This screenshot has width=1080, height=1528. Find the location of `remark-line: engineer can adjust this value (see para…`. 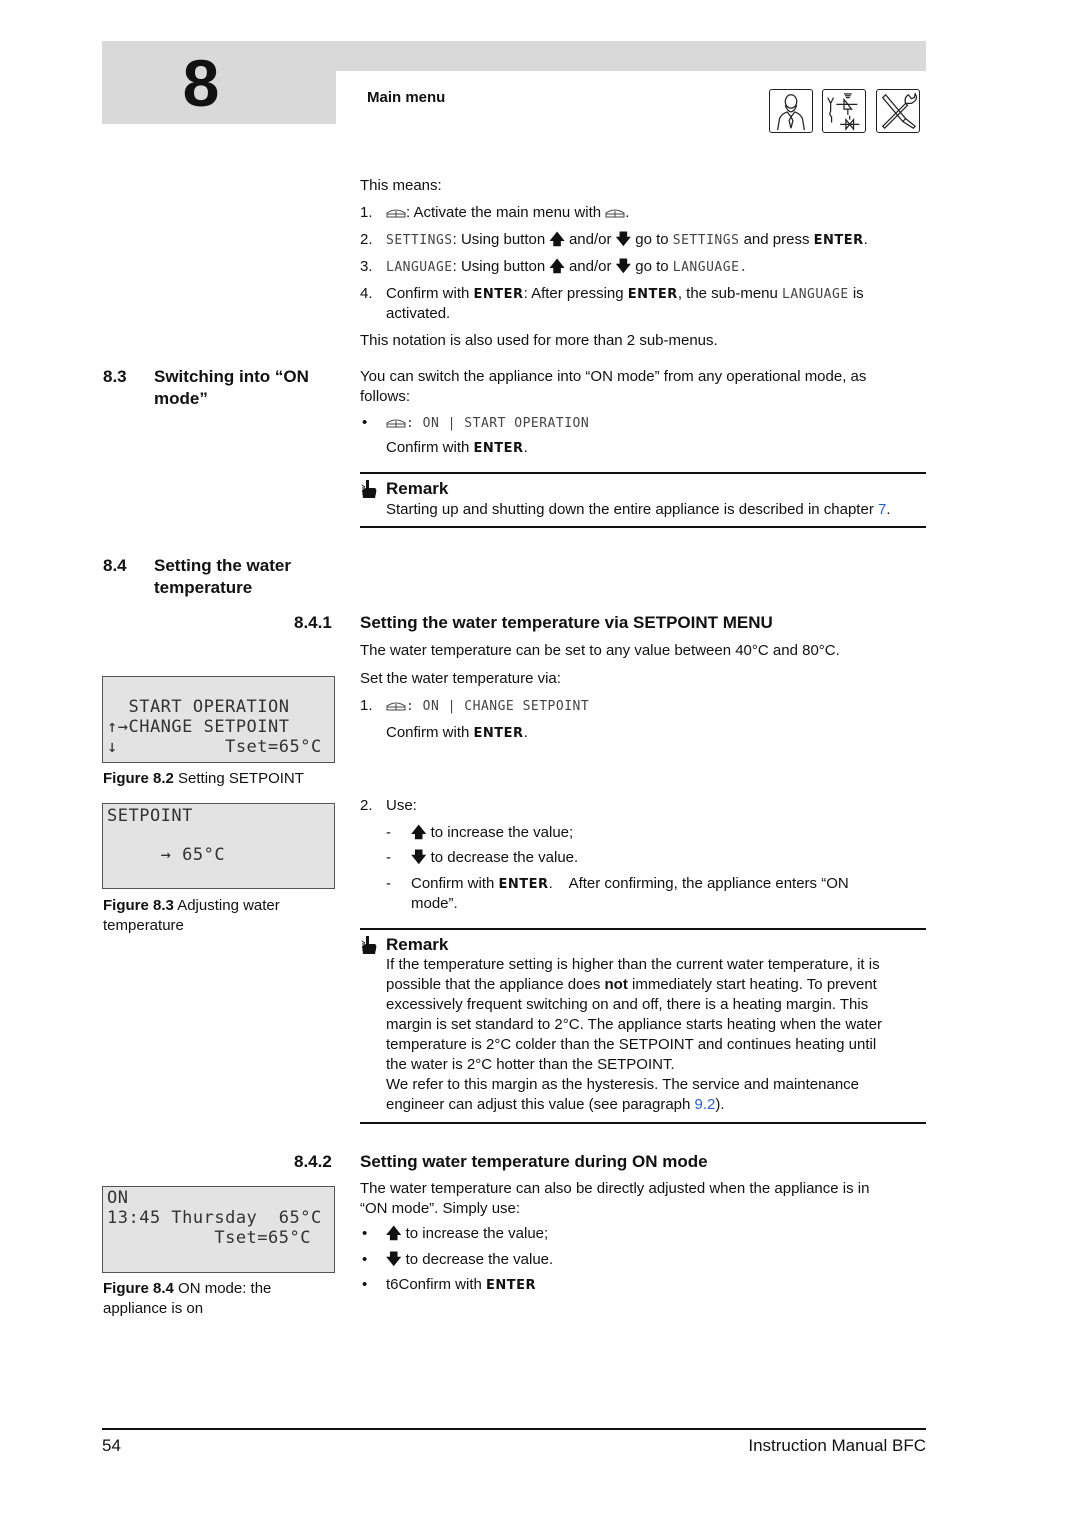

remark-line: engineer can adjust this value (see para… is located at coordinates (555, 1105).